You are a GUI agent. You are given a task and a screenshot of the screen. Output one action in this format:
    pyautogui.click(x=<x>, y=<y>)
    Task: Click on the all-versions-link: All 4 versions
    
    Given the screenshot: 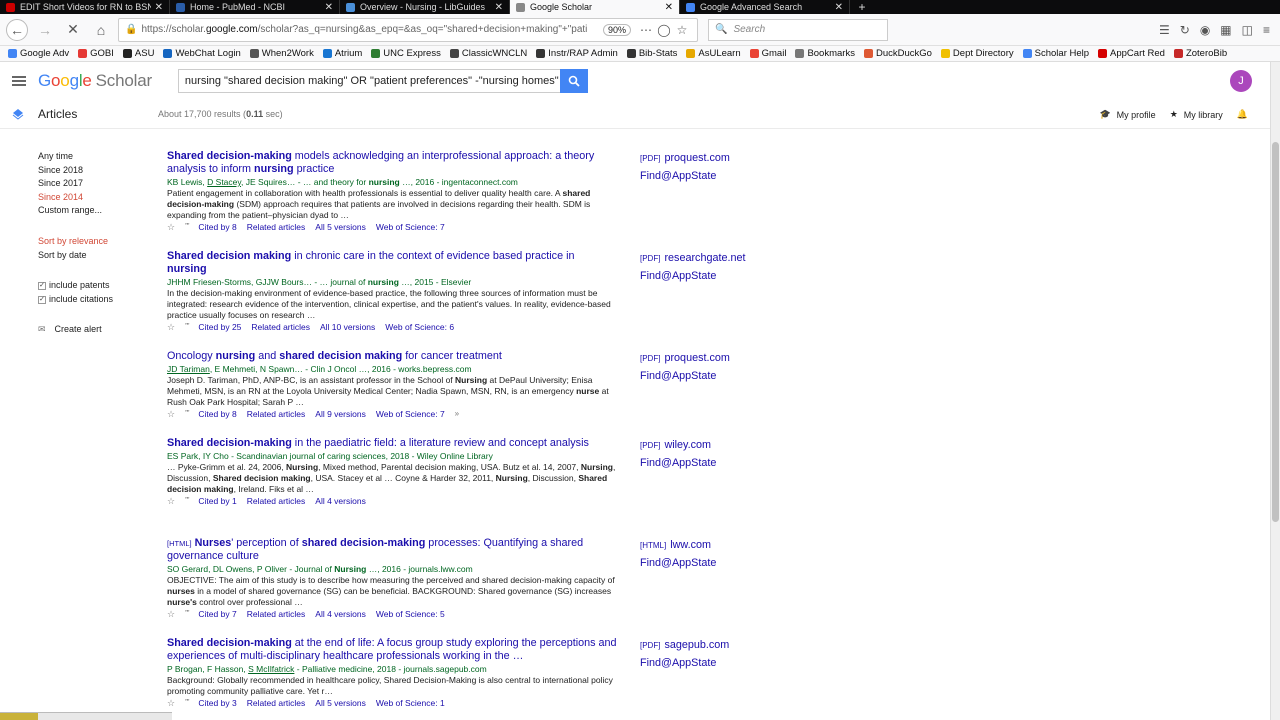 What is the action you would take?
    pyautogui.click(x=340, y=614)
    